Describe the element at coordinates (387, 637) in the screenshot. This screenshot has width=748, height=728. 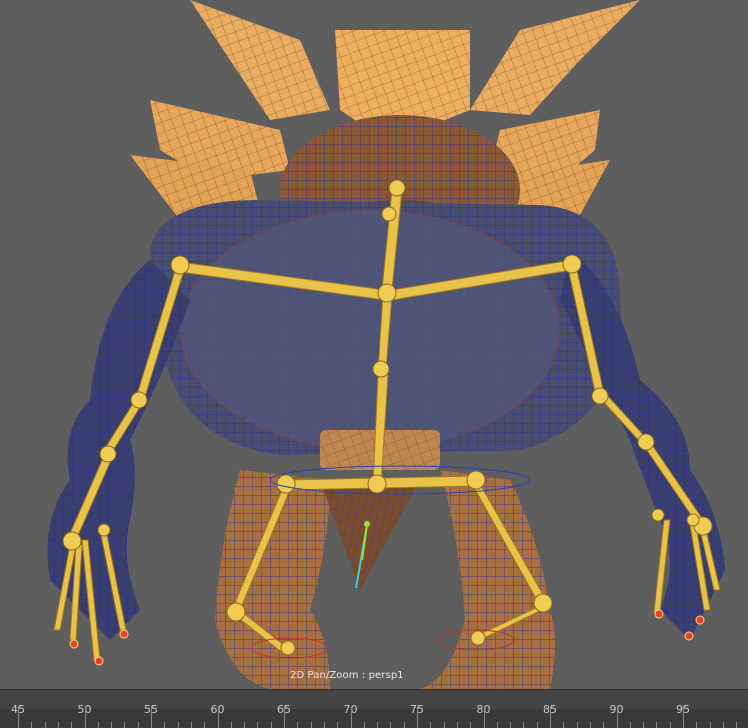
I see `ik-end-markers` at that location.